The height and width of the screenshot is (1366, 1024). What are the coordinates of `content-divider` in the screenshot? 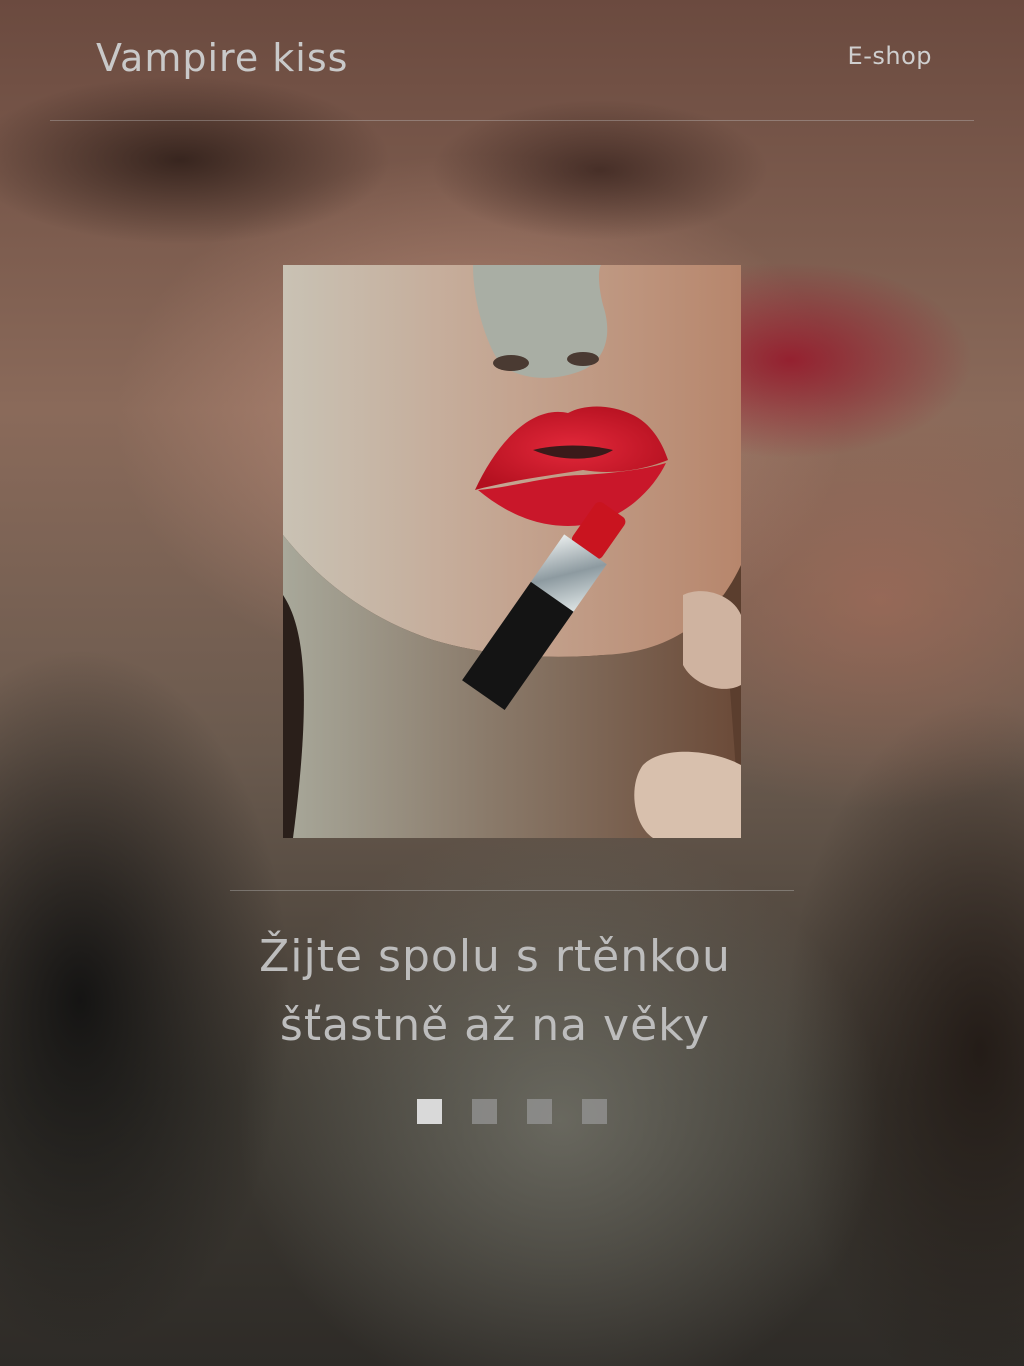 It's located at (512, 890).